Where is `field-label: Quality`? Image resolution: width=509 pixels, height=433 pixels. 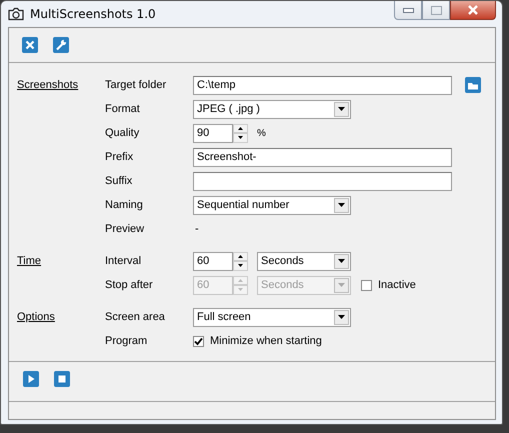 field-label: Quality is located at coordinates (122, 133).